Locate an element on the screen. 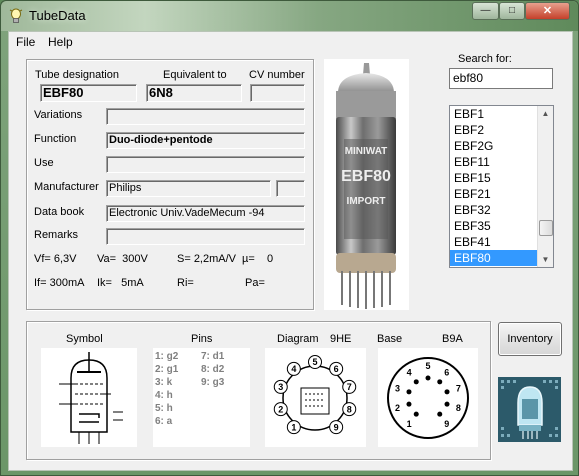 The width and height of the screenshot is (579, 476). pin-entry: 3: k is located at coordinates (164, 382).